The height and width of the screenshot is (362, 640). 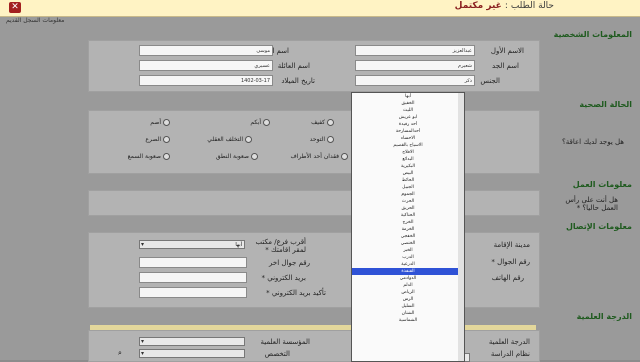 What do you see at coordinates (408, 131) in the screenshot?
I see `dropdown-option: أحدالمسارحة` at bounding box center [408, 131].